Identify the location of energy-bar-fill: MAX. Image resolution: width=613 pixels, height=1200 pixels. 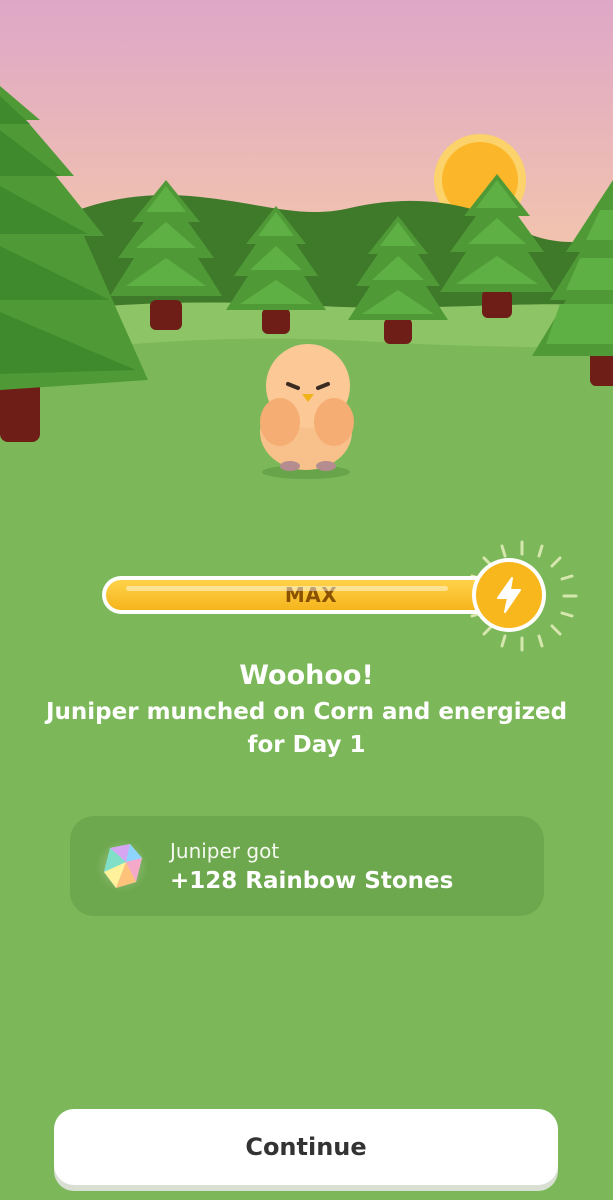
(312, 595).